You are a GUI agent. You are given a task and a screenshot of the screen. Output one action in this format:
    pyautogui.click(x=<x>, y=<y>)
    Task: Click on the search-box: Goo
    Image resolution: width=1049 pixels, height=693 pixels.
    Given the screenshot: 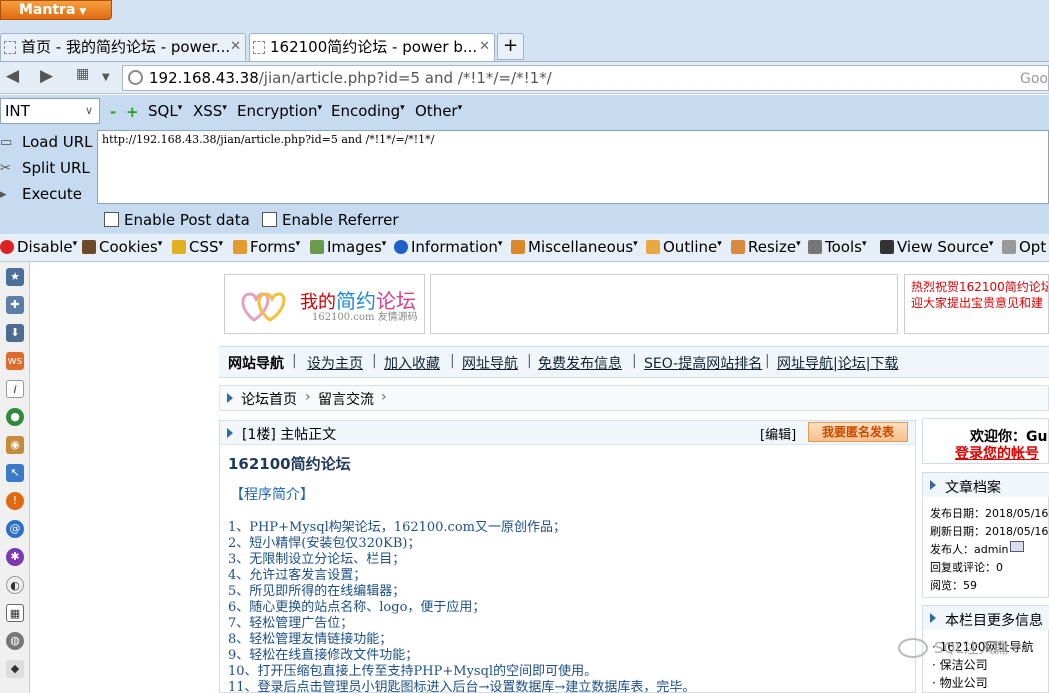 What is the action you would take?
    pyautogui.click(x=1034, y=79)
    